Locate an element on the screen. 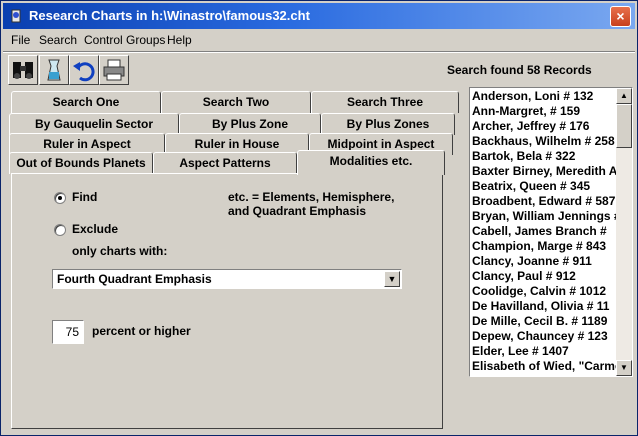 The width and height of the screenshot is (638, 436). record-list-item: De Mille, Cecil B. # 1189 is located at coordinates (545, 321).